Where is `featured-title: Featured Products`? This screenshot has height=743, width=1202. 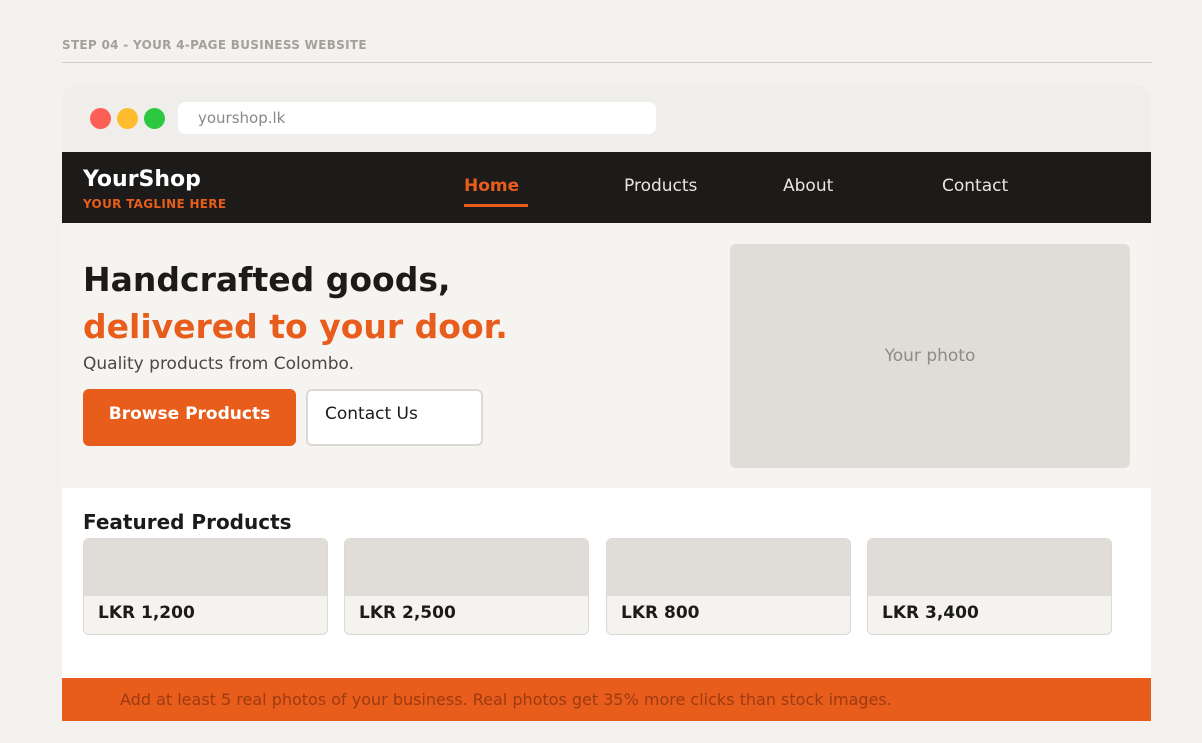
featured-title: Featured Products is located at coordinates (187, 522).